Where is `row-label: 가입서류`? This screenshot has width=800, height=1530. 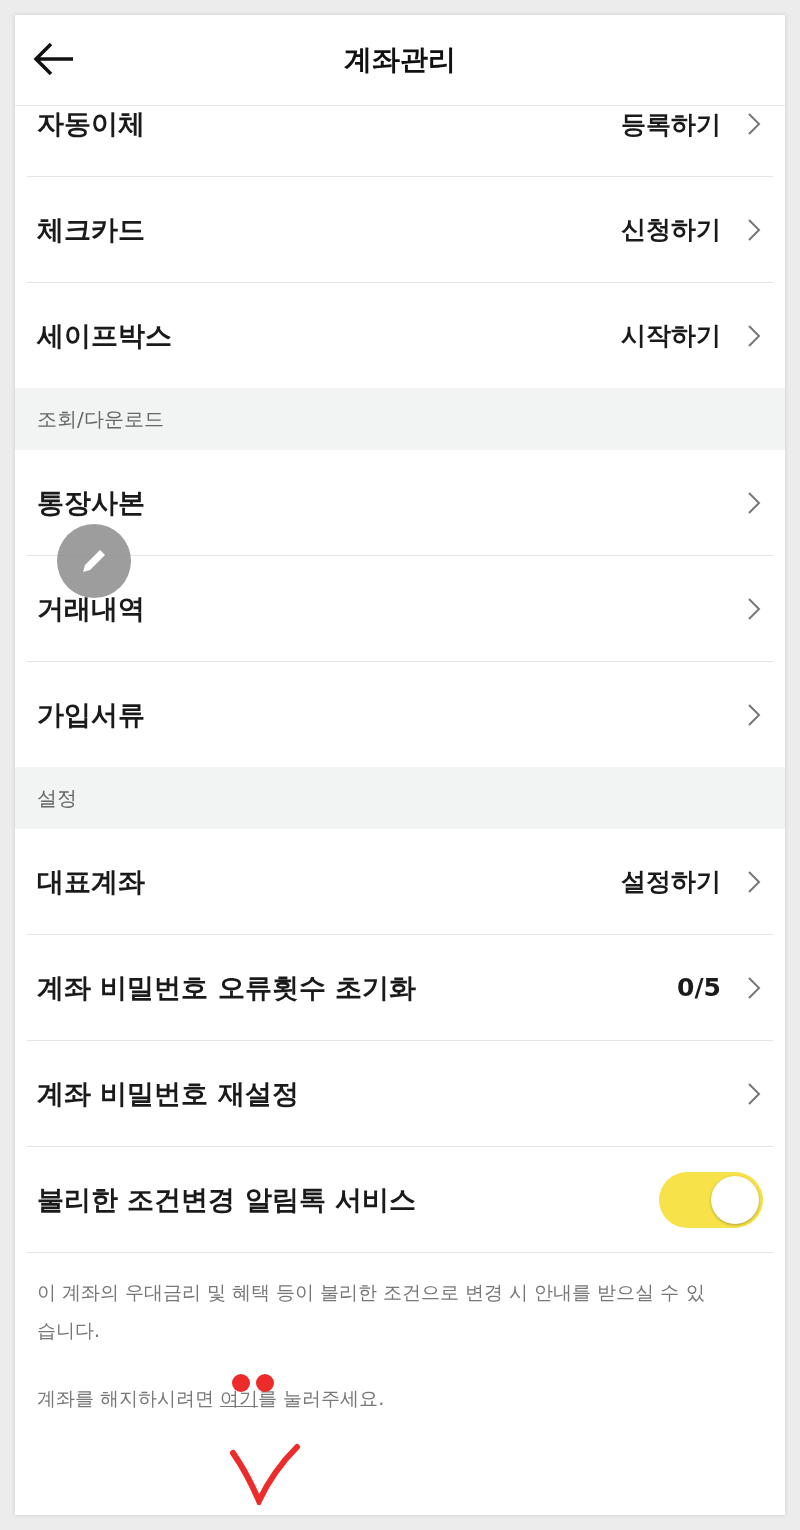 row-label: 가입서류 is located at coordinates (91, 714).